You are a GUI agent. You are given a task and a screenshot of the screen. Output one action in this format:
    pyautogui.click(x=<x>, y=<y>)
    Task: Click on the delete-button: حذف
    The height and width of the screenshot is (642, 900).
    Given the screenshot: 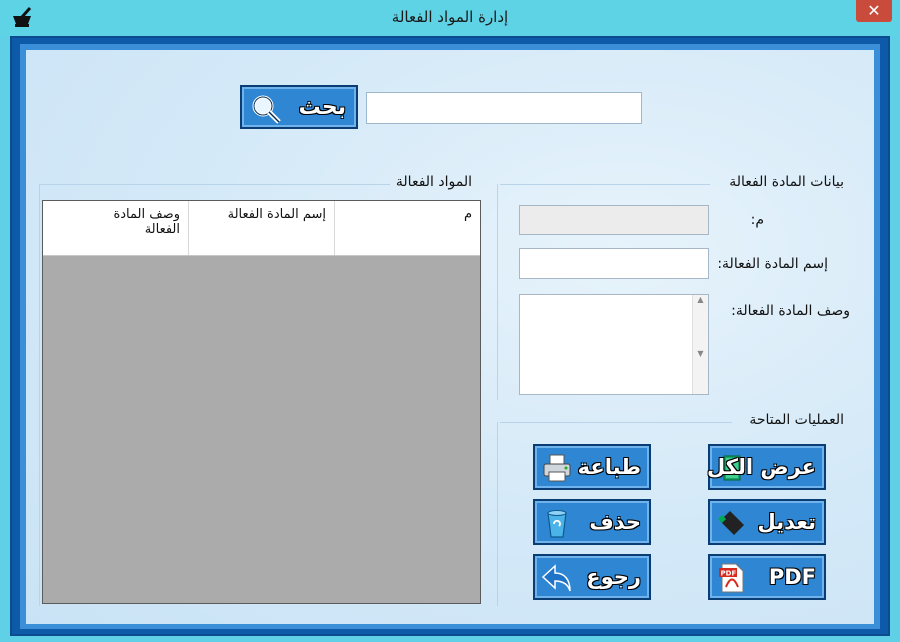 What is the action you would take?
    pyautogui.click(x=592, y=522)
    